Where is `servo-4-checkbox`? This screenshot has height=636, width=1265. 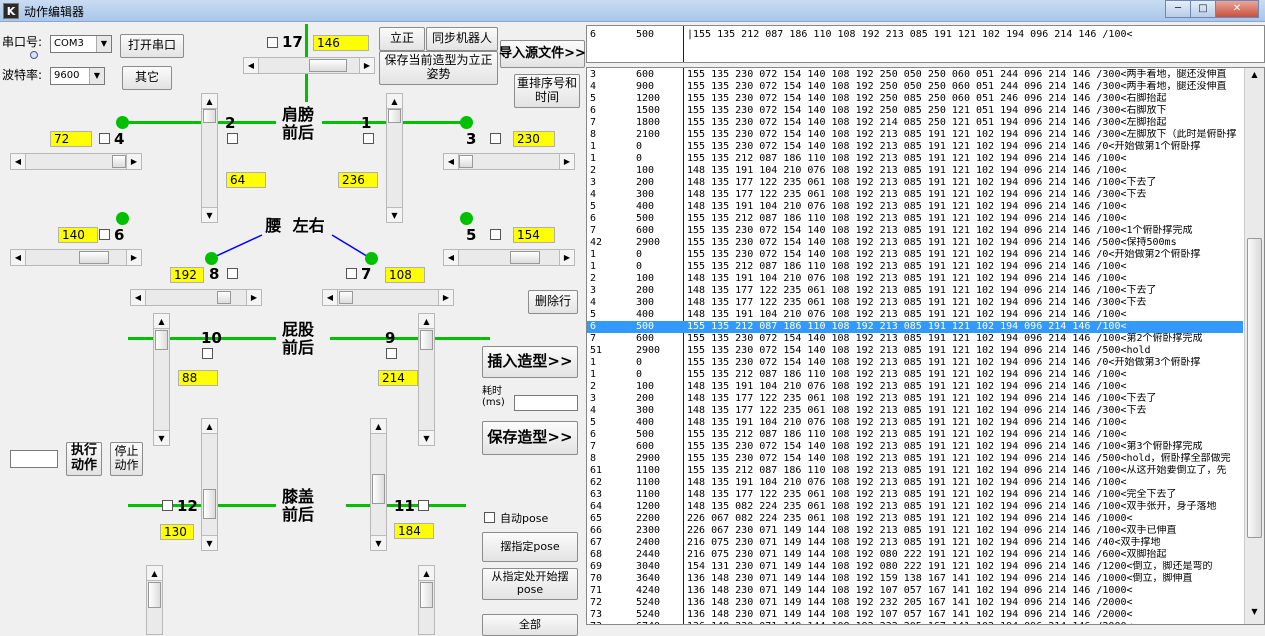
servo-4-checkbox is located at coordinates (104, 138).